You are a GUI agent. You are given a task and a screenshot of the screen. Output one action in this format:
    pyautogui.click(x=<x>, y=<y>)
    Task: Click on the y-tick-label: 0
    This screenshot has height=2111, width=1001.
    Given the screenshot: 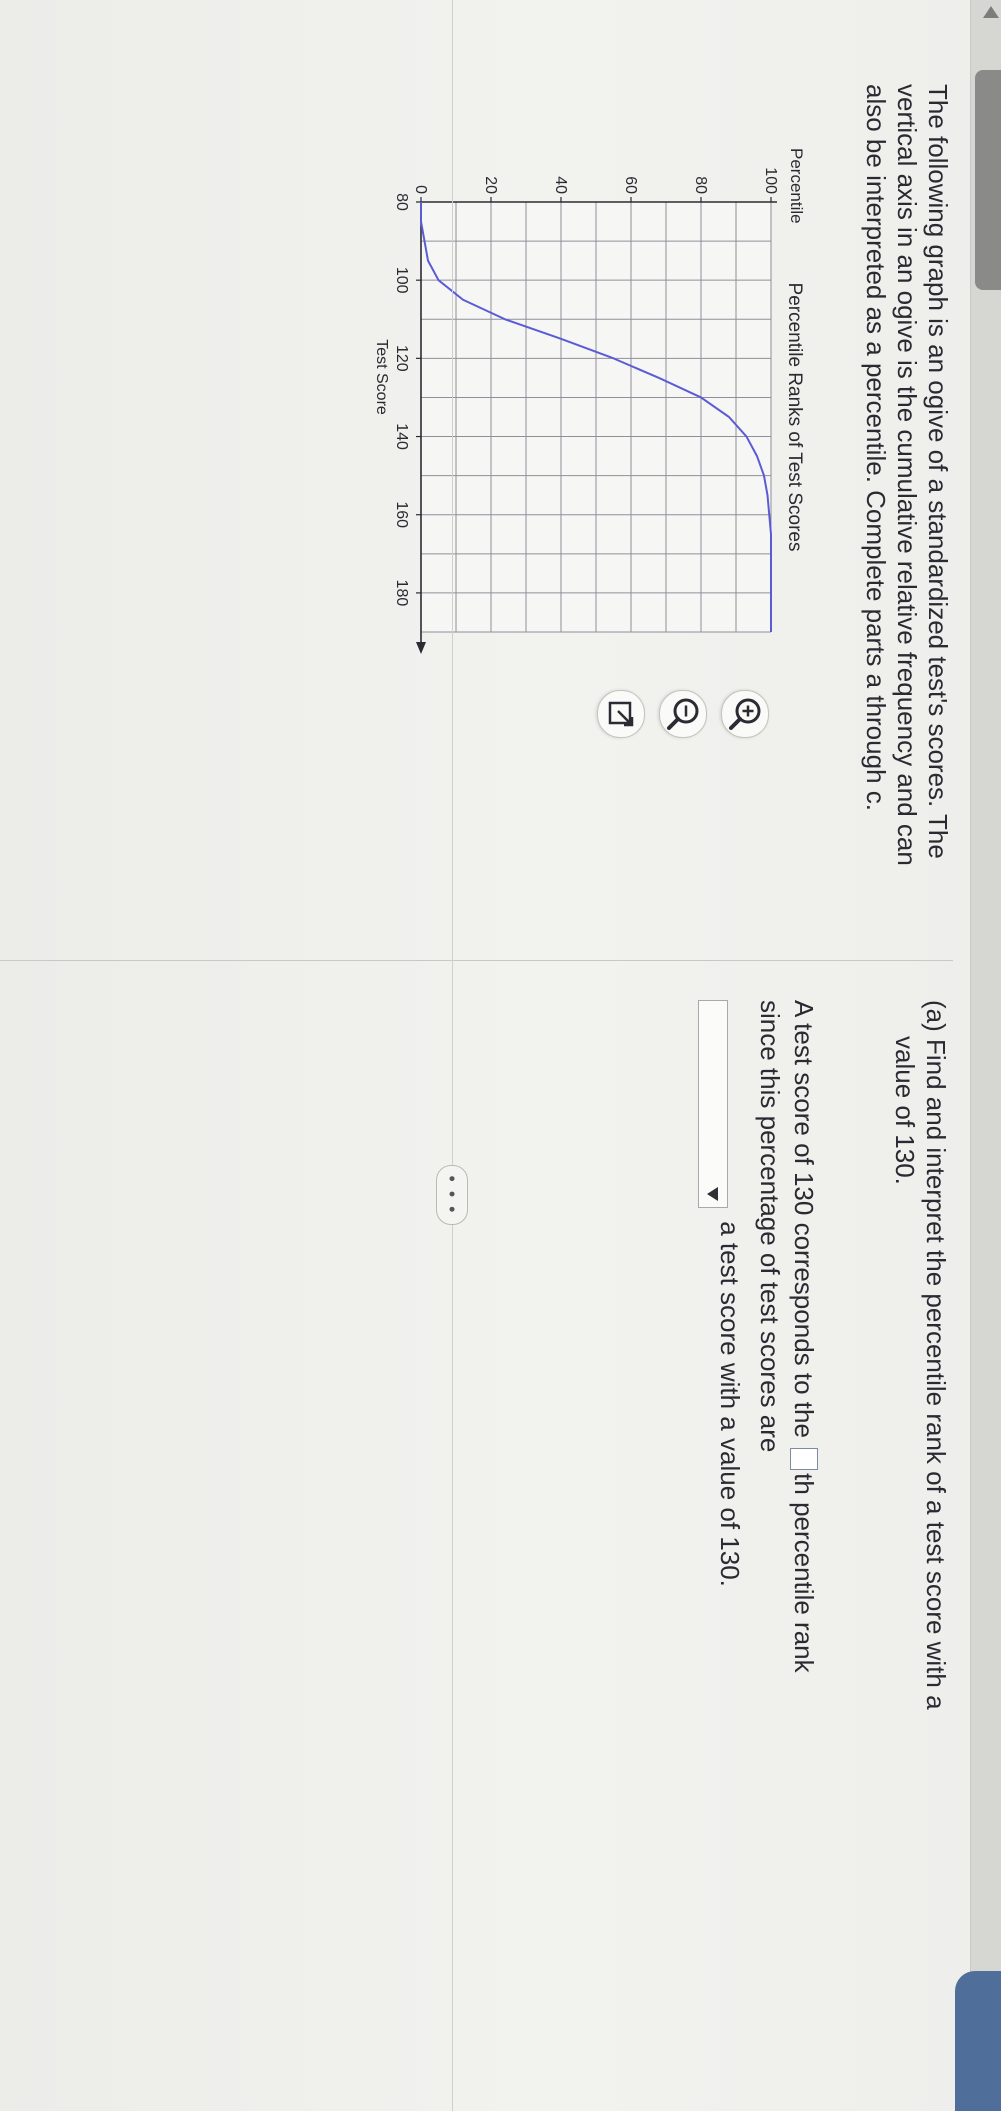 What is the action you would take?
    pyautogui.click(x=420, y=189)
    